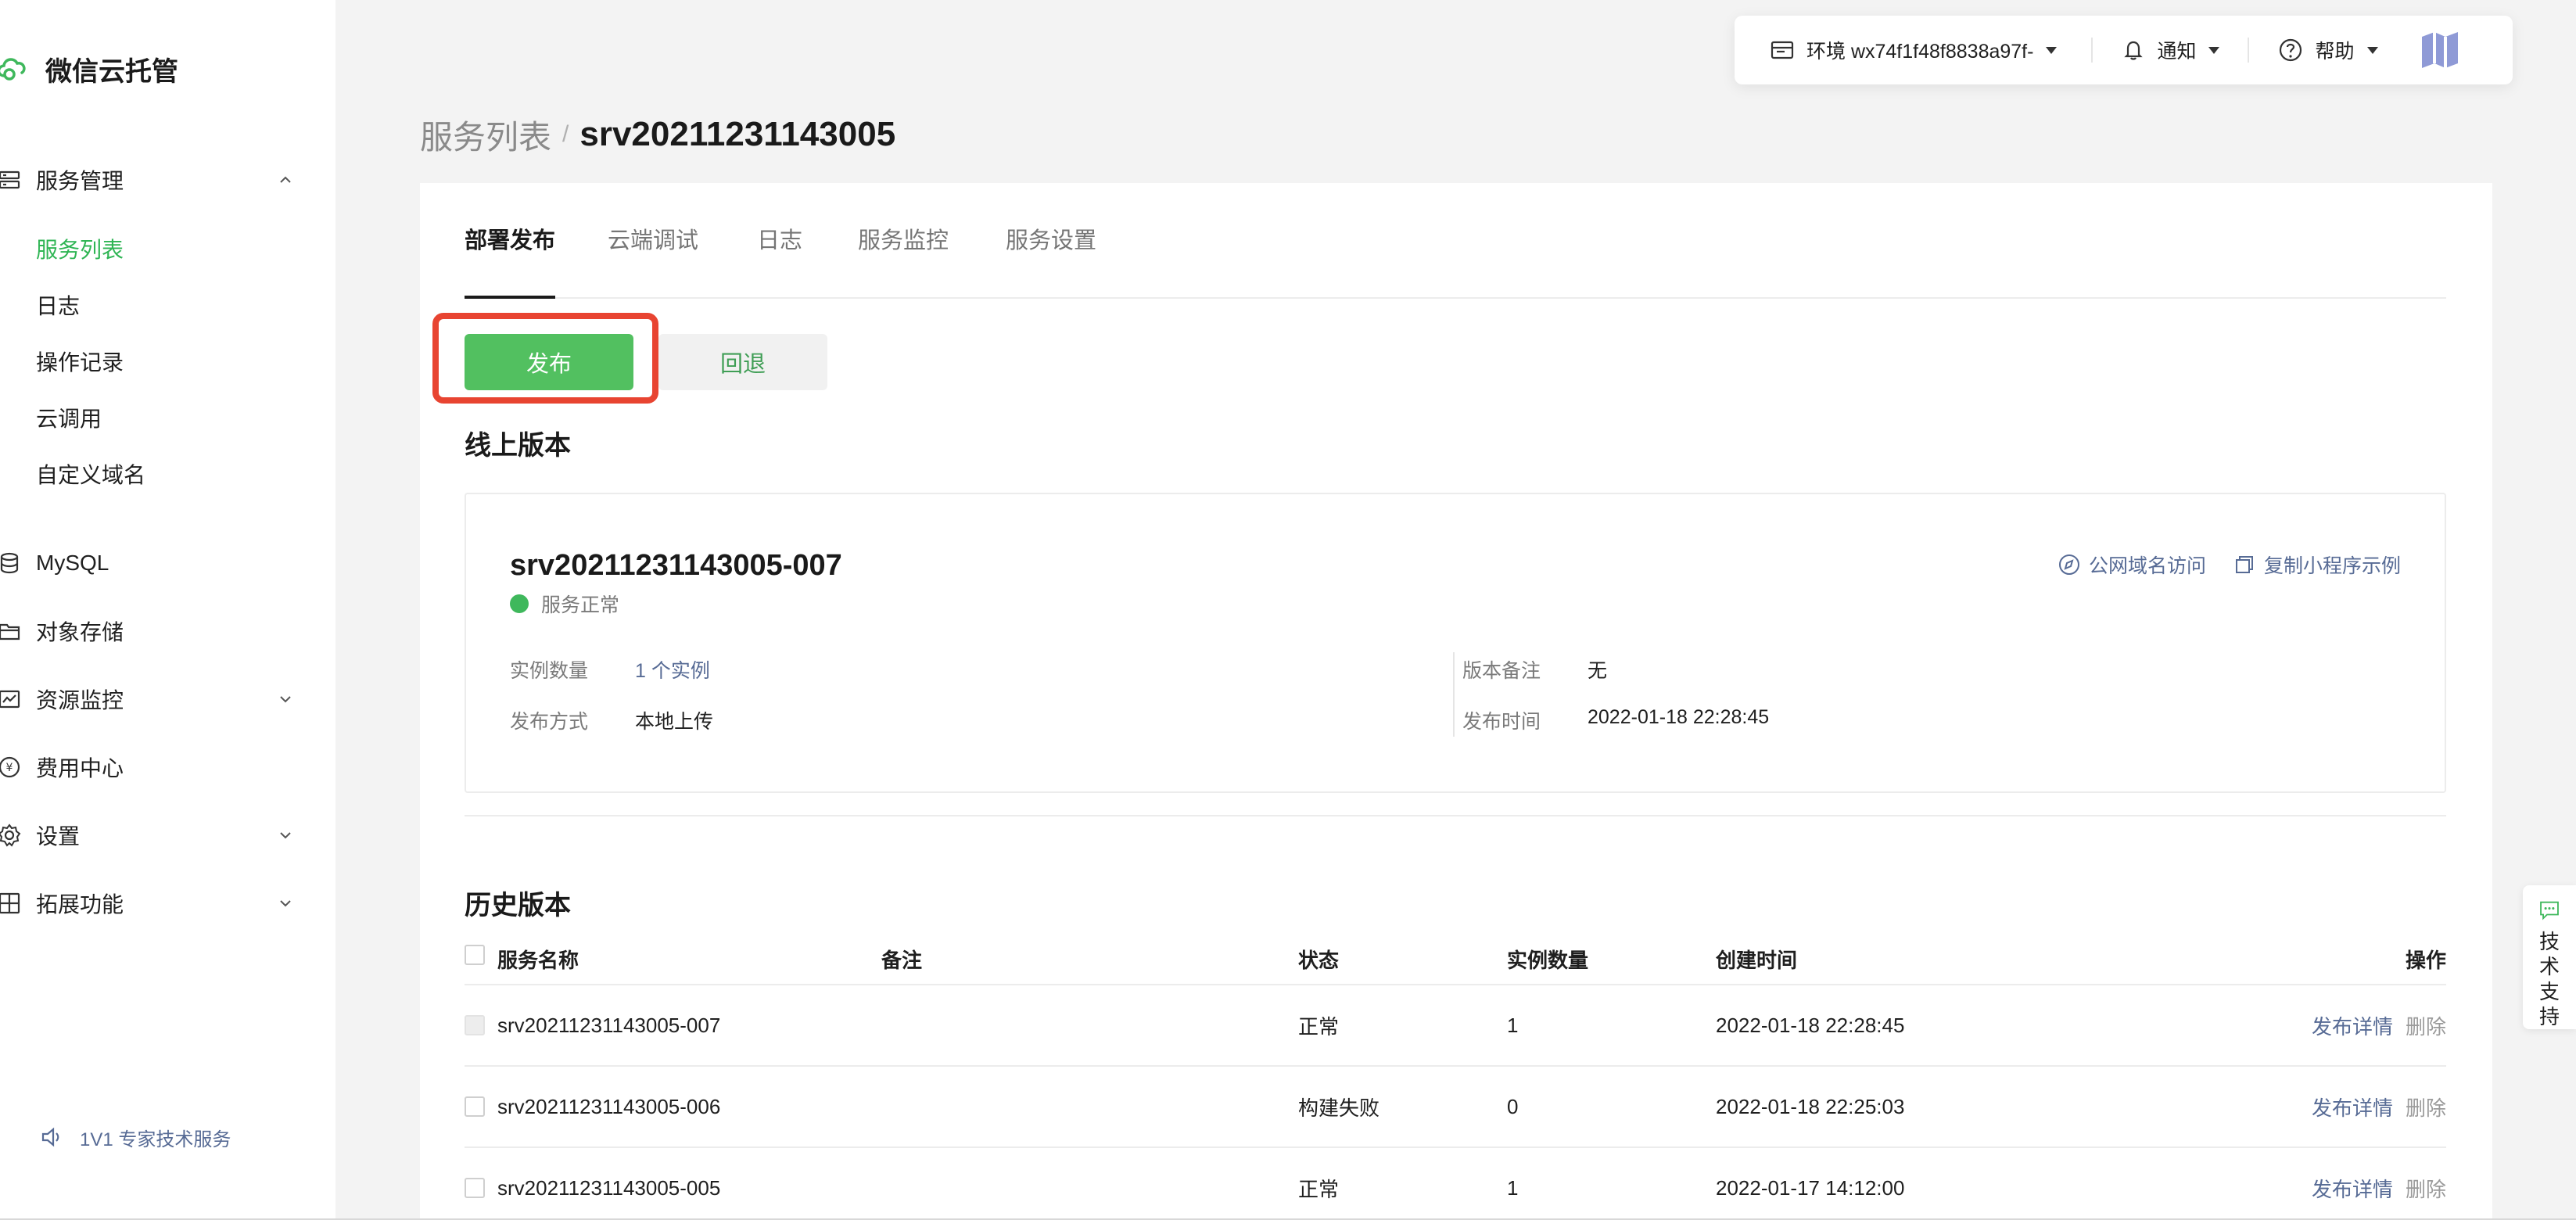 The width and height of the screenshot is (2576, 1220). Describe the element at coordinates (2134, 51) in the screenshot. I see `bell-icon` at that location.